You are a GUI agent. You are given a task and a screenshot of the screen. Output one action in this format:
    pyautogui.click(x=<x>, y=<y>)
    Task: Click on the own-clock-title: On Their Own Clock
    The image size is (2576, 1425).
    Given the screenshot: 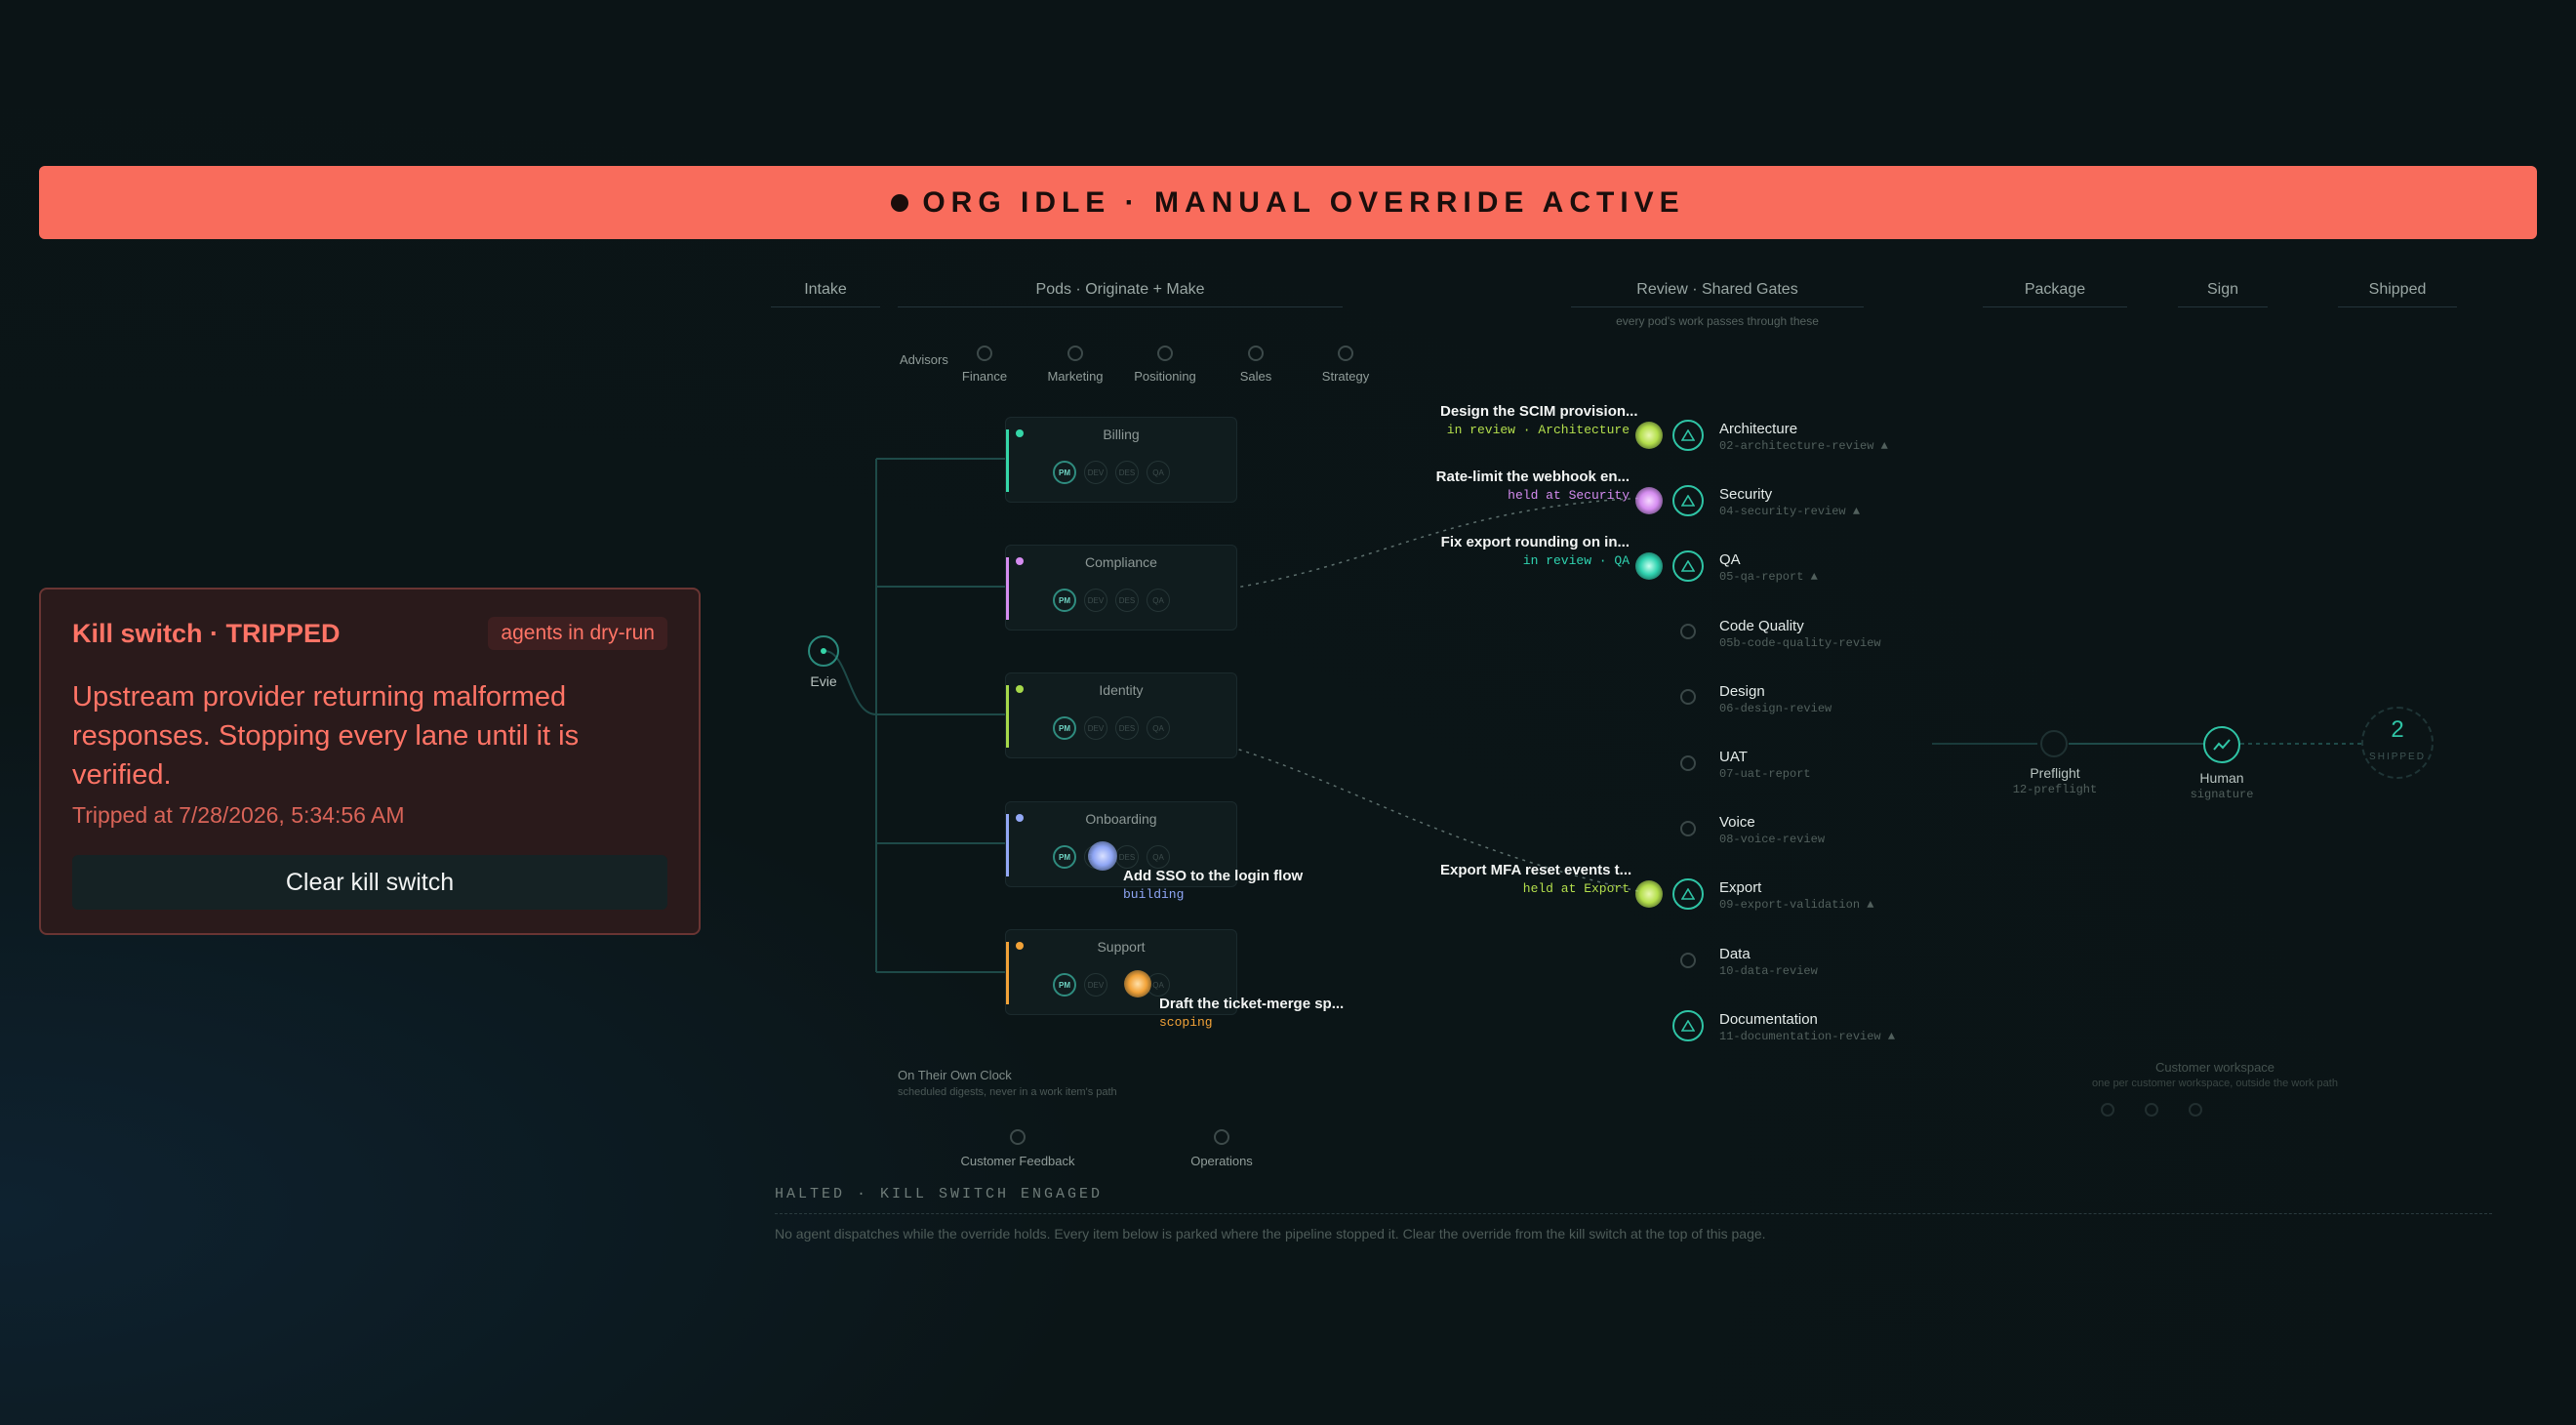 What is the action you would take?
    pyautogui.click(x=955, y=1075)
    